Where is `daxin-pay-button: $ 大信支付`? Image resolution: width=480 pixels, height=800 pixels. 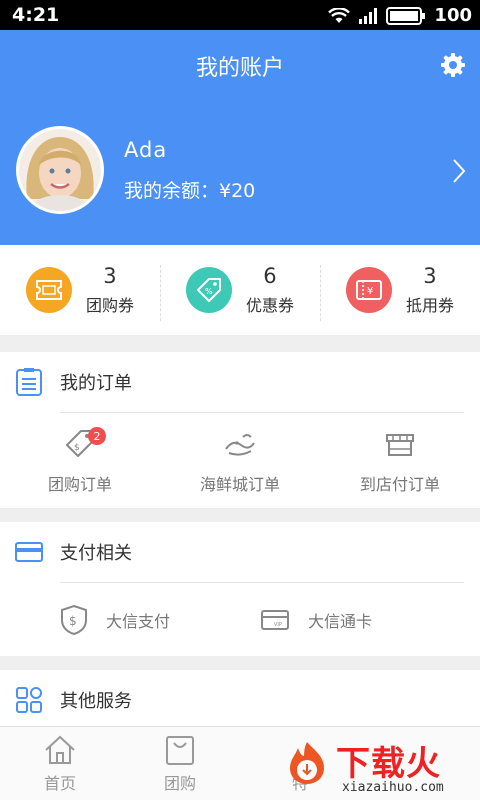
daxin-pay-button: $ 大信支付 is located at coordinates (160, 620).